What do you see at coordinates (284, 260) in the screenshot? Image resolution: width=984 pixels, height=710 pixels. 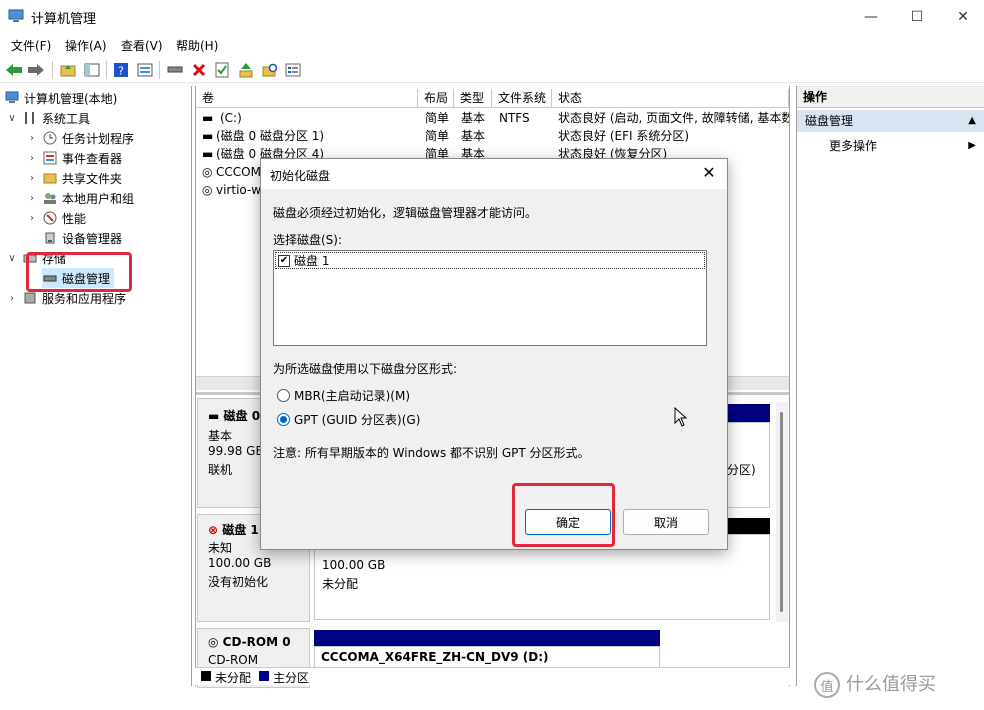 I see `disk-1-checkbox: ✔` at bounding box center [284, 260].